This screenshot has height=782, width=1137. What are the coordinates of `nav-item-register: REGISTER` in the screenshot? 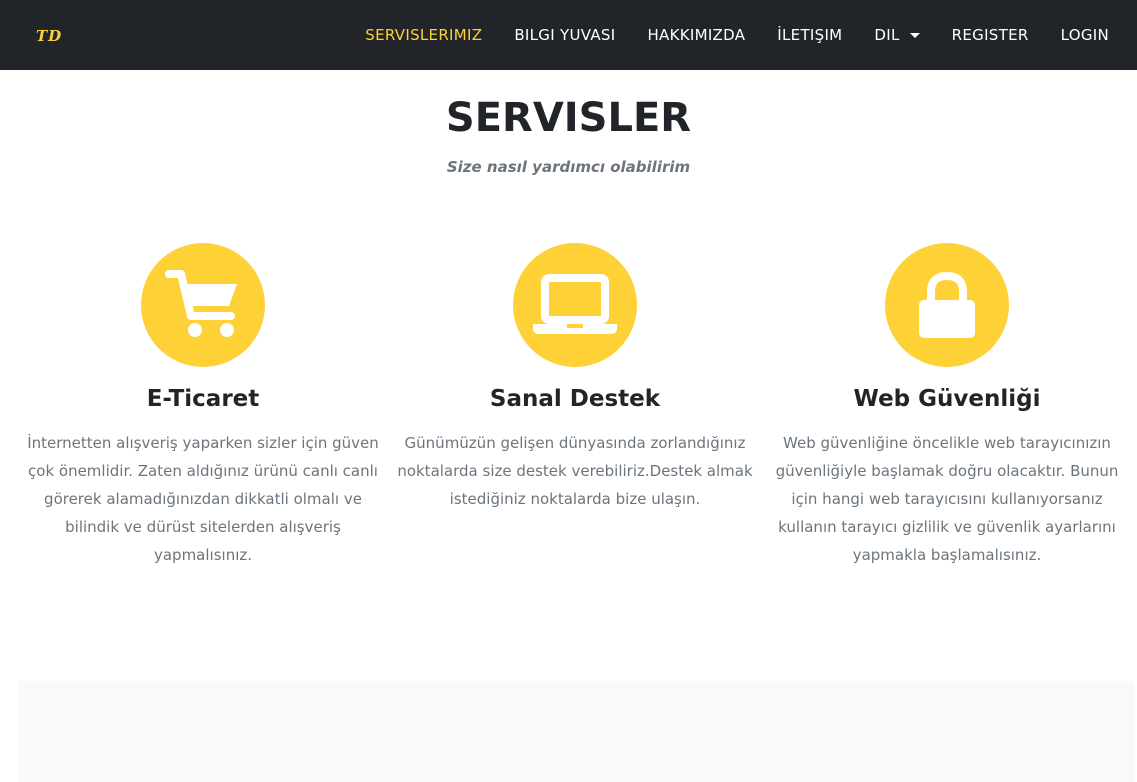 It's located at (990, 35).